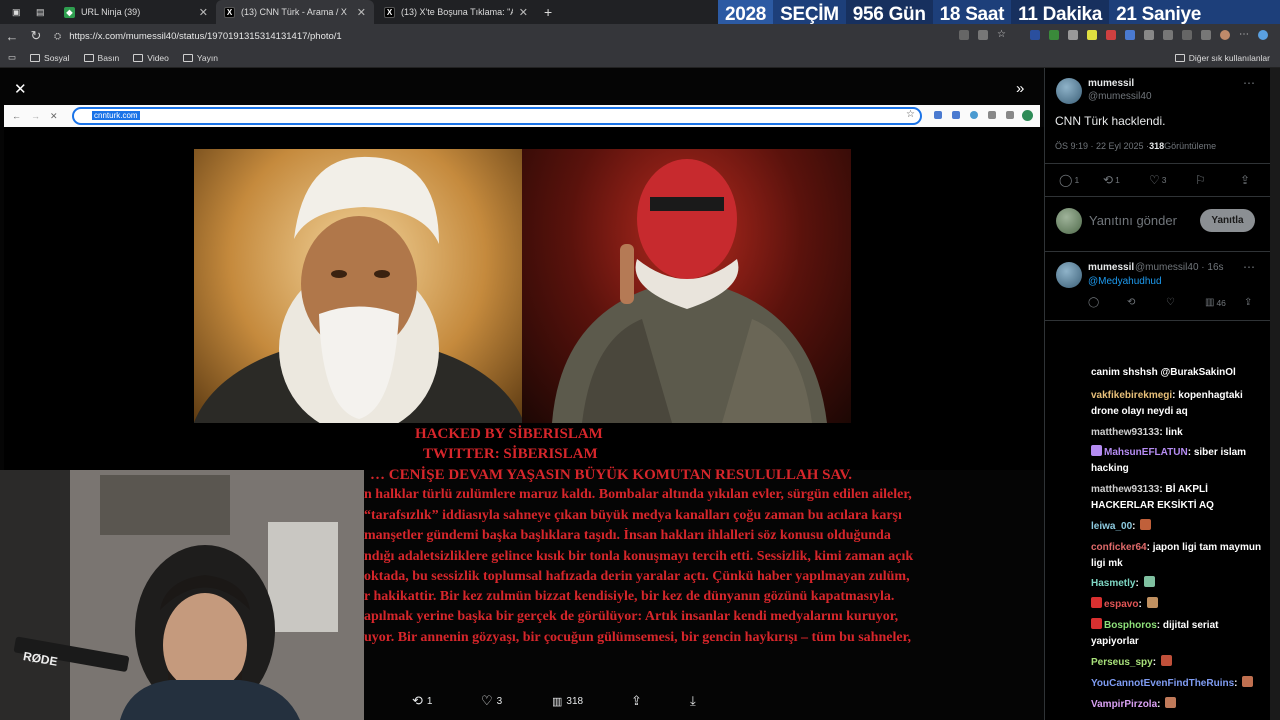 The height and width of the screenshot is (720, 1280). I want to click on chat-username: leiwa_00, so click(1111, 526).